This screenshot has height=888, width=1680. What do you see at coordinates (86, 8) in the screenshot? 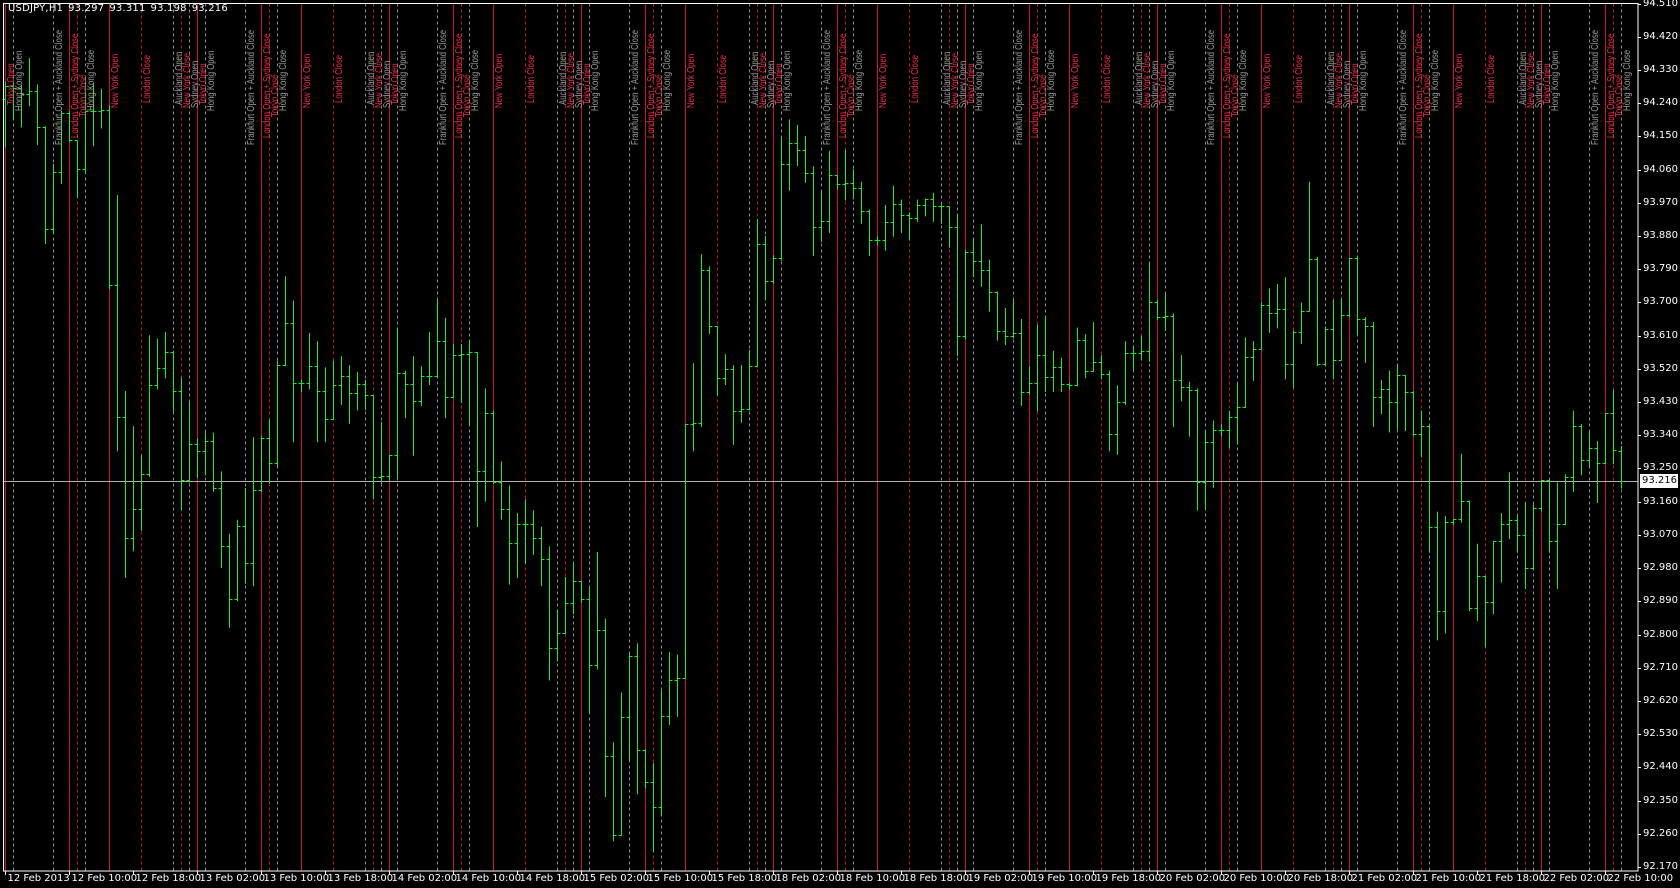
I see `open-value: 93.297` at bounding box center [86, 8].